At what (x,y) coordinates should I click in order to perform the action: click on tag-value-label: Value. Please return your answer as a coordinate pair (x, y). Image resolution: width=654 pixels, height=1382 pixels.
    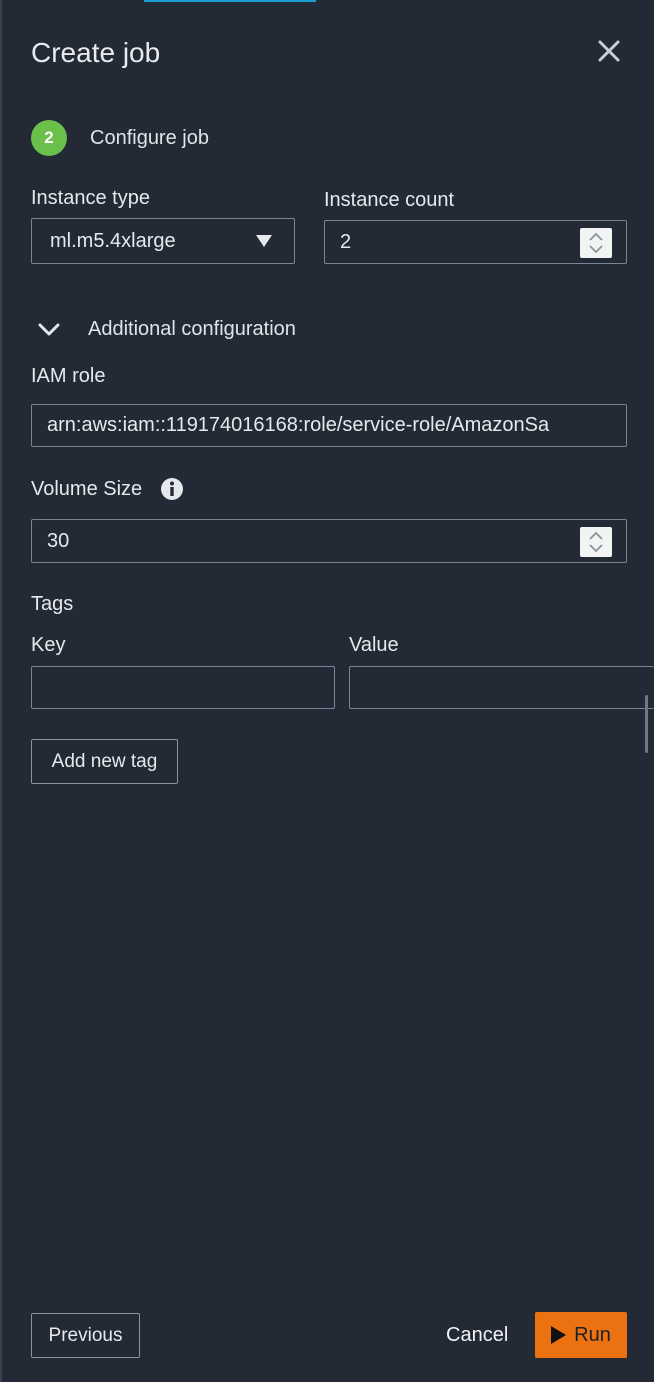
    Looking at the image, I should click on (374, 645).